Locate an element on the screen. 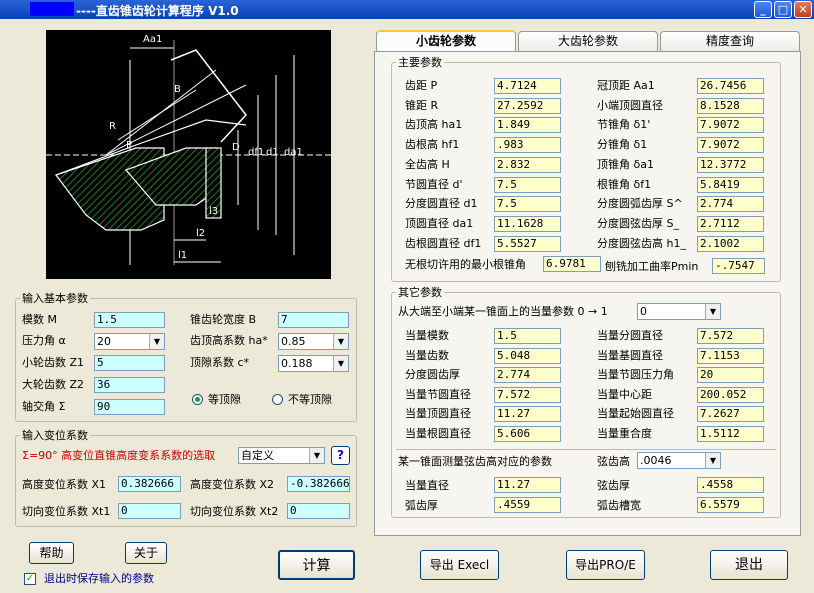 This screenshot has width=814, height=593. radio-unequal is located at coordinates (277, 399).